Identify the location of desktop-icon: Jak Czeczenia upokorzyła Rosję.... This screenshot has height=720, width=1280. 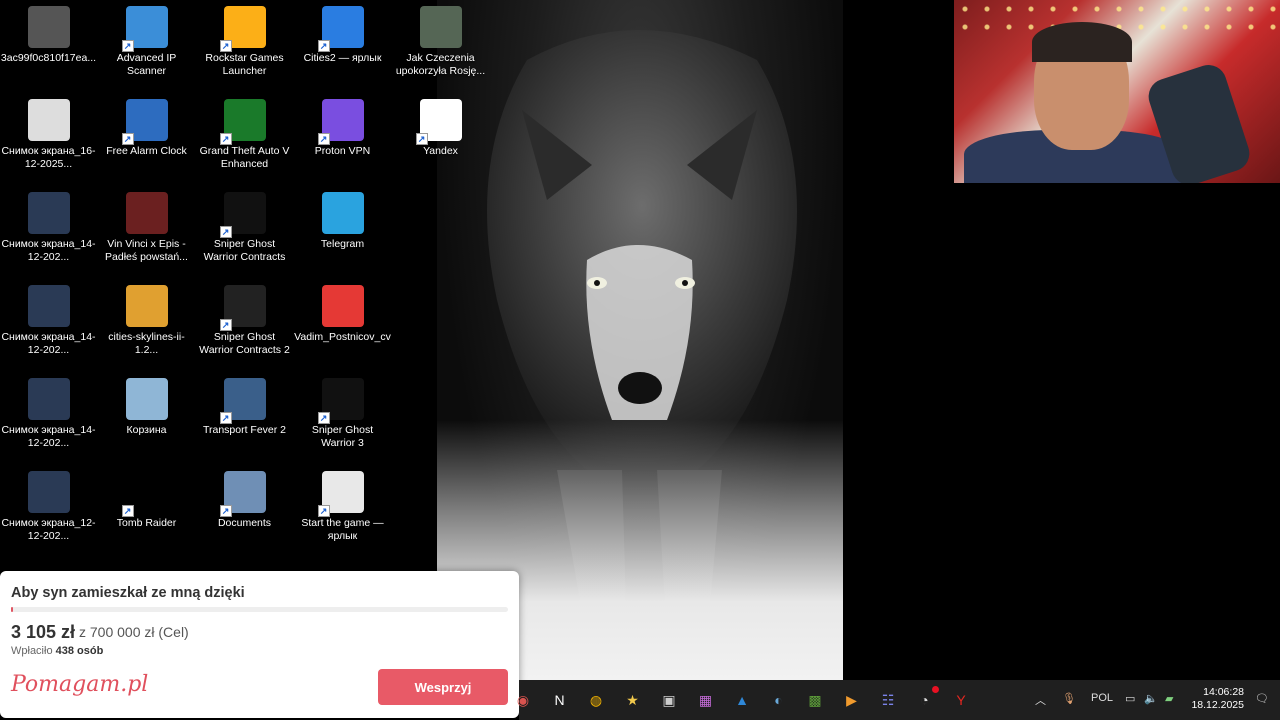
(440, 44).